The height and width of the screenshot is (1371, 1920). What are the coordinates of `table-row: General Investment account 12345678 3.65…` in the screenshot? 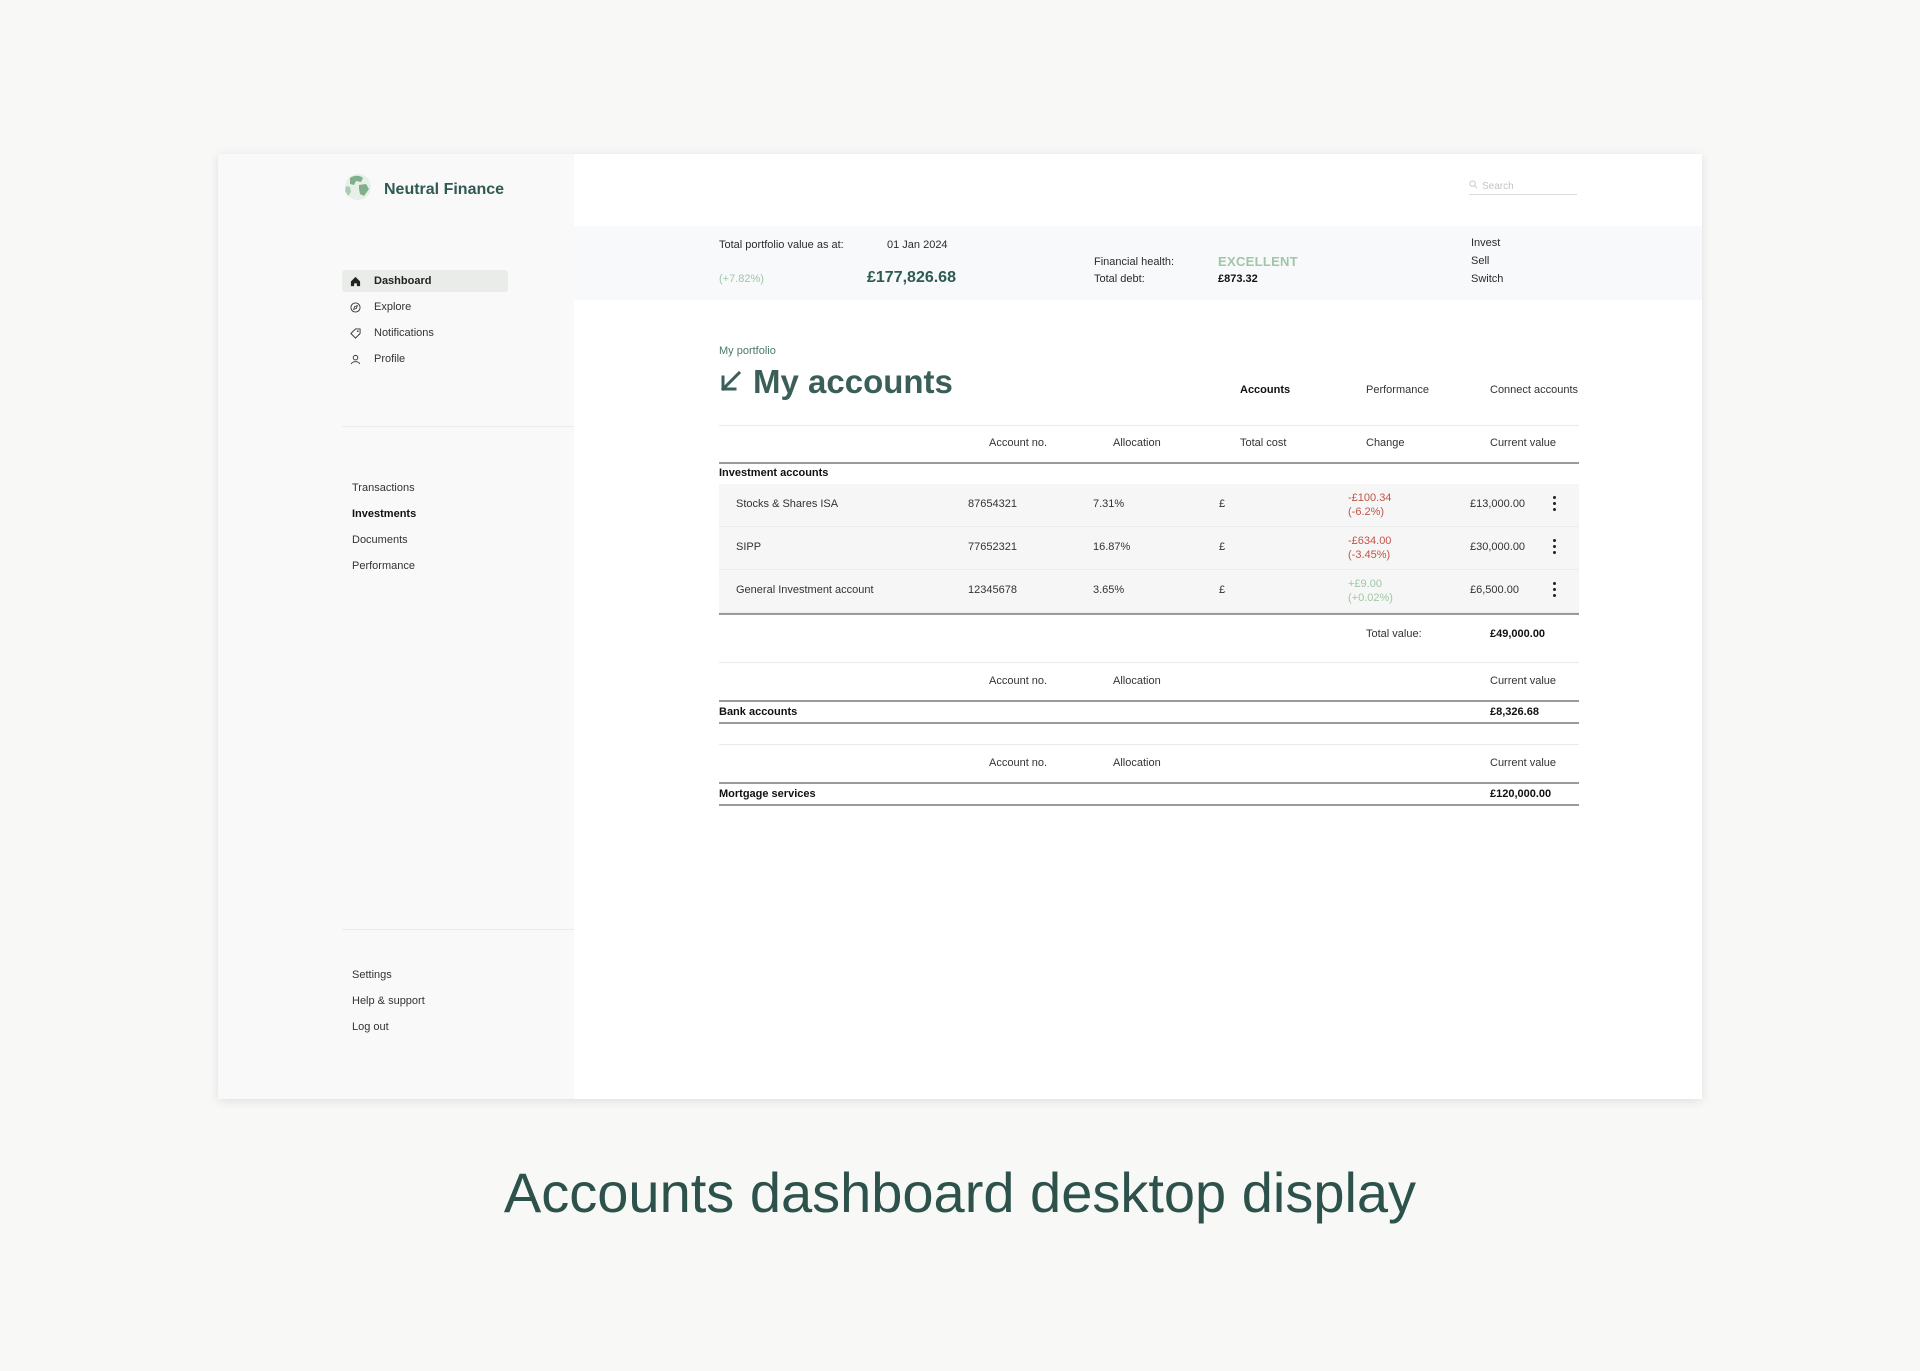 It's located at (1149, 591).